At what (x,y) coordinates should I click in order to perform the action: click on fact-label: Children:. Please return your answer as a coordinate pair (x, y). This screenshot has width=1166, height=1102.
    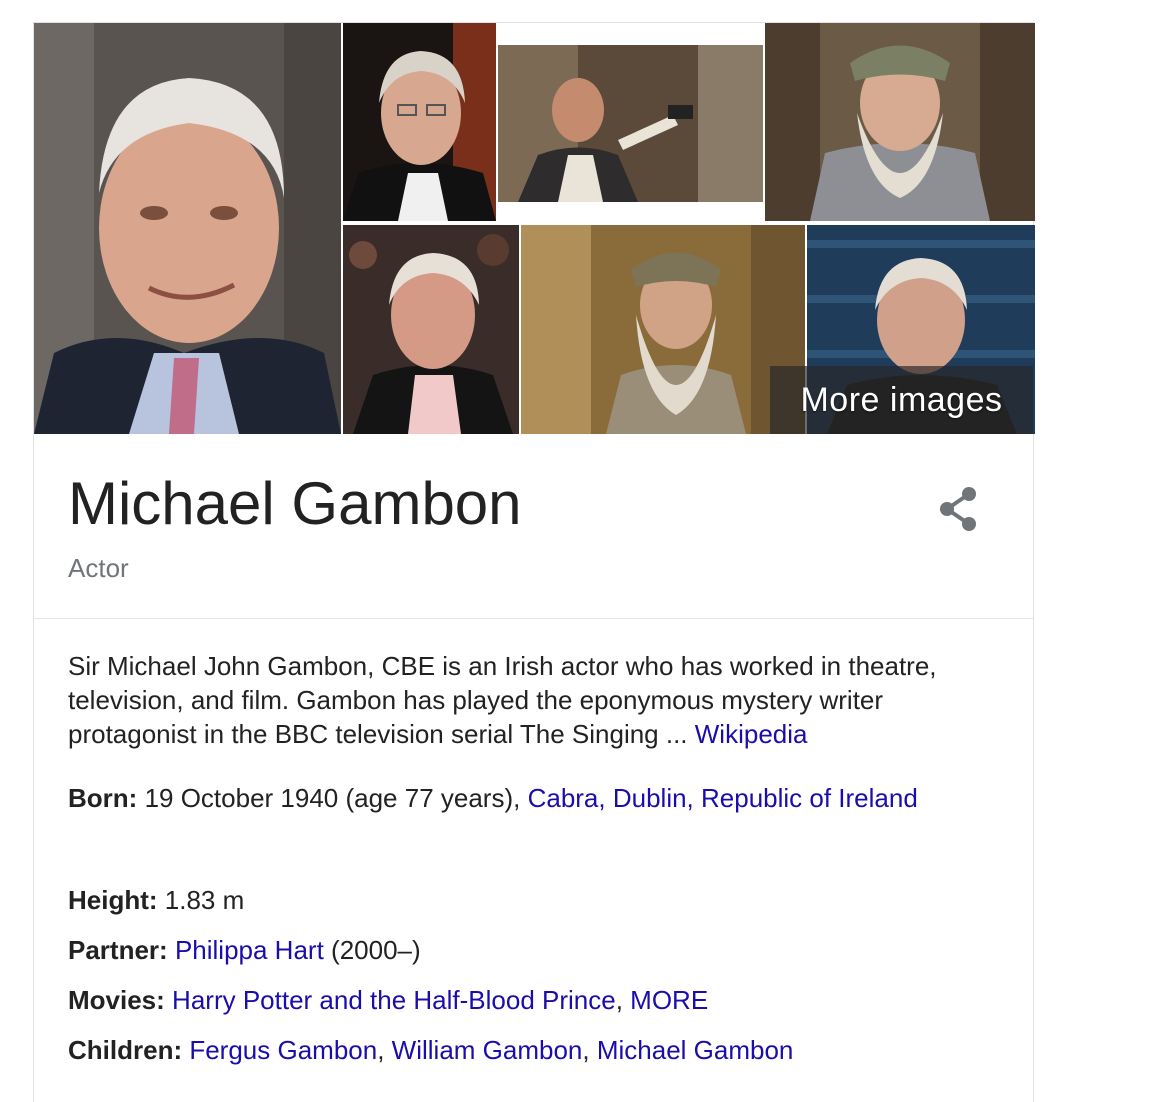
    Looking at the image, I should click on (125, 1050).